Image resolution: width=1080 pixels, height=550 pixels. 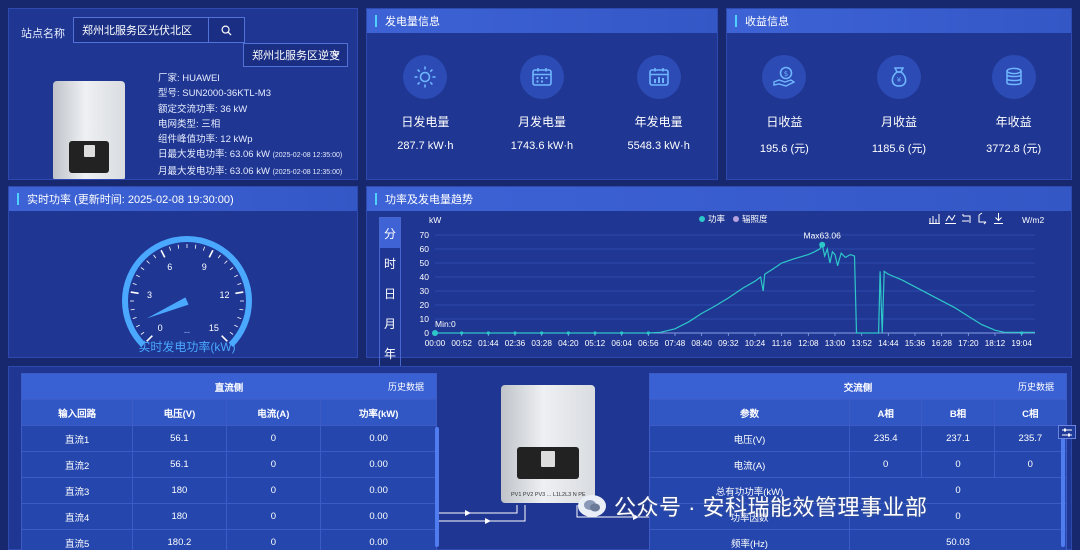 I want to click on table-cell: 180.2, so click(x=179, y=539).